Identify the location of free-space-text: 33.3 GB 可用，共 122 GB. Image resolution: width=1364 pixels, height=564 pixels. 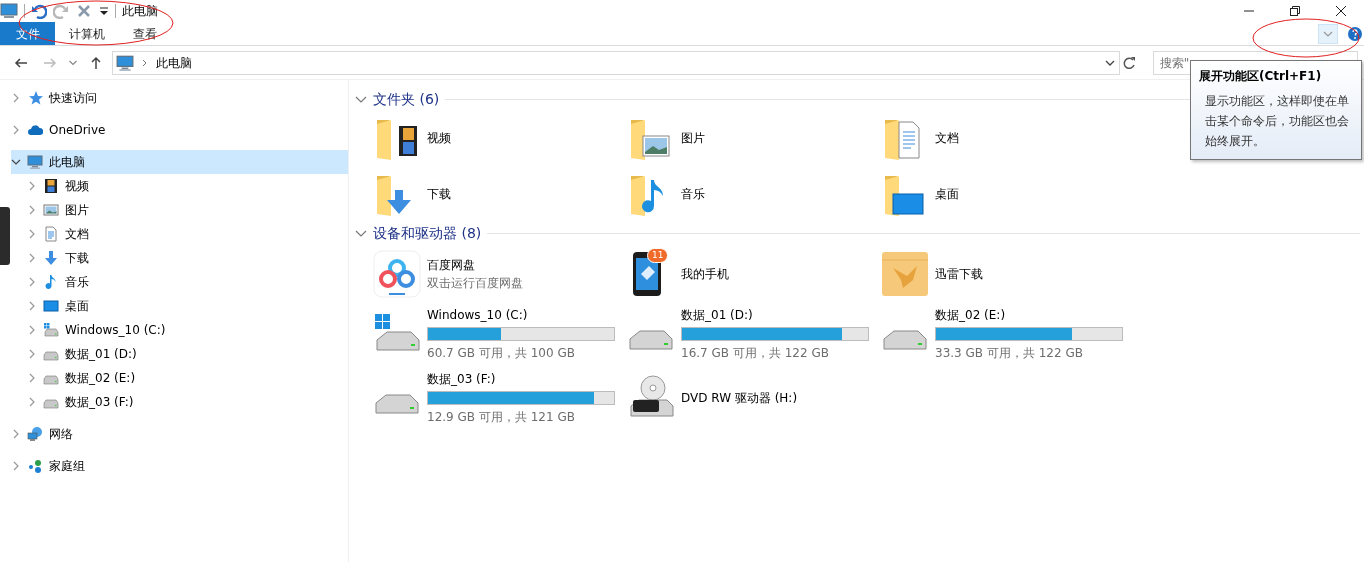
(1009, 353).